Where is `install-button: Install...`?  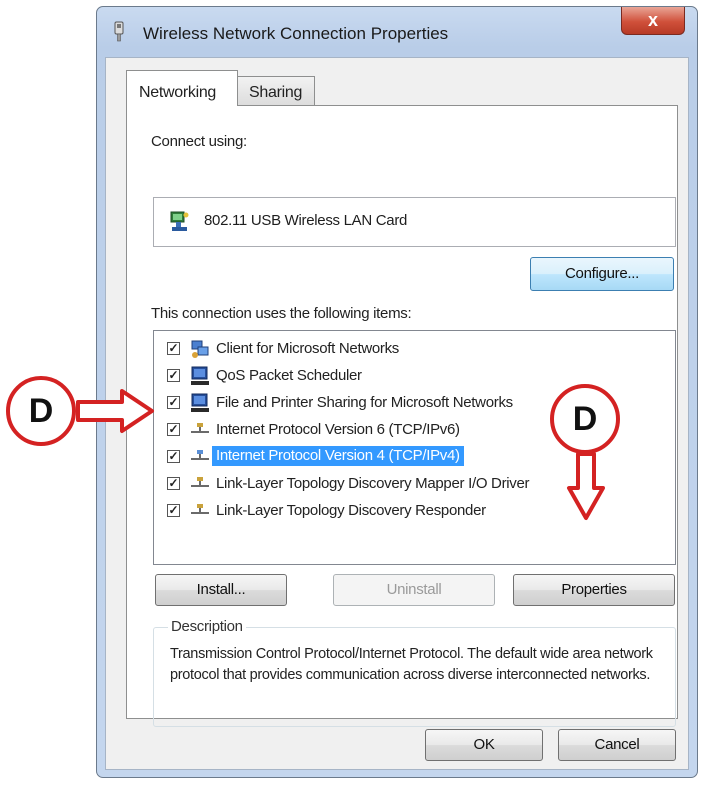
install-button: Install... is located at coordinates (221, 590).